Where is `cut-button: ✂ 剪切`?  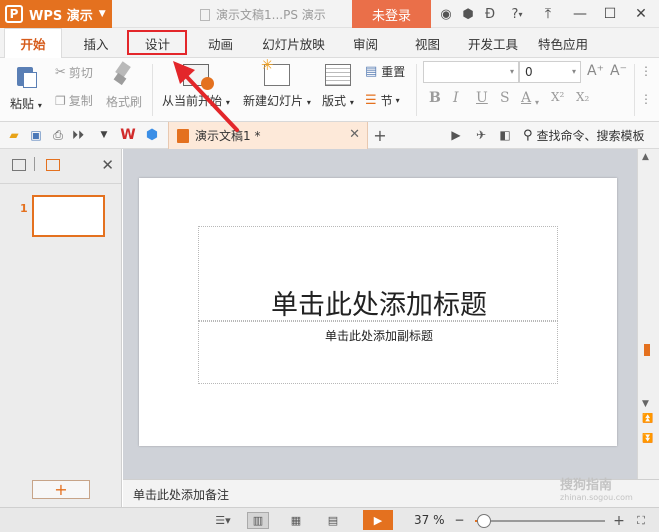
cut-button: ✂ 剪切 is located at coordinates (74, 72).